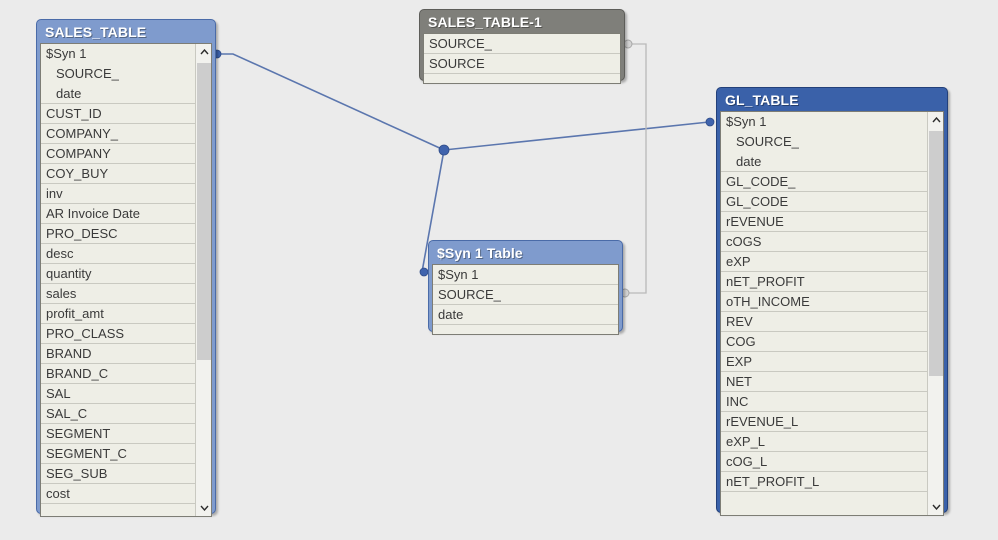  What do you see at coordinates (118, 374) in the screenshot?
I see `field-row: BRAND_C` at bounding box center [118, 374].